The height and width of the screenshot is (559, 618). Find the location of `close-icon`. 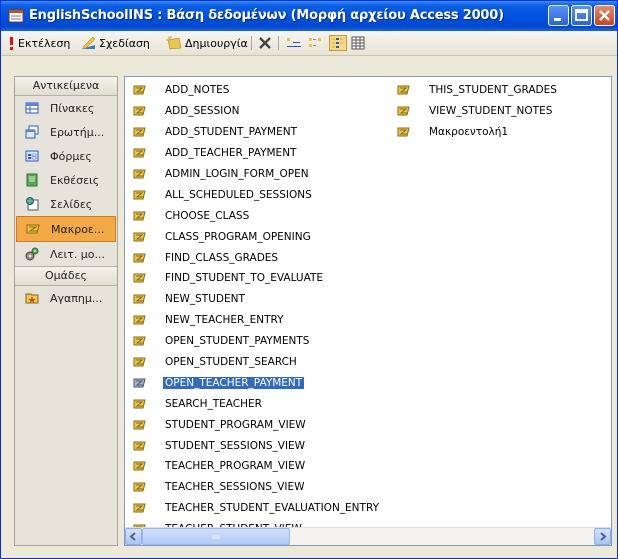

close-icon is located at coordinates (604, 15).